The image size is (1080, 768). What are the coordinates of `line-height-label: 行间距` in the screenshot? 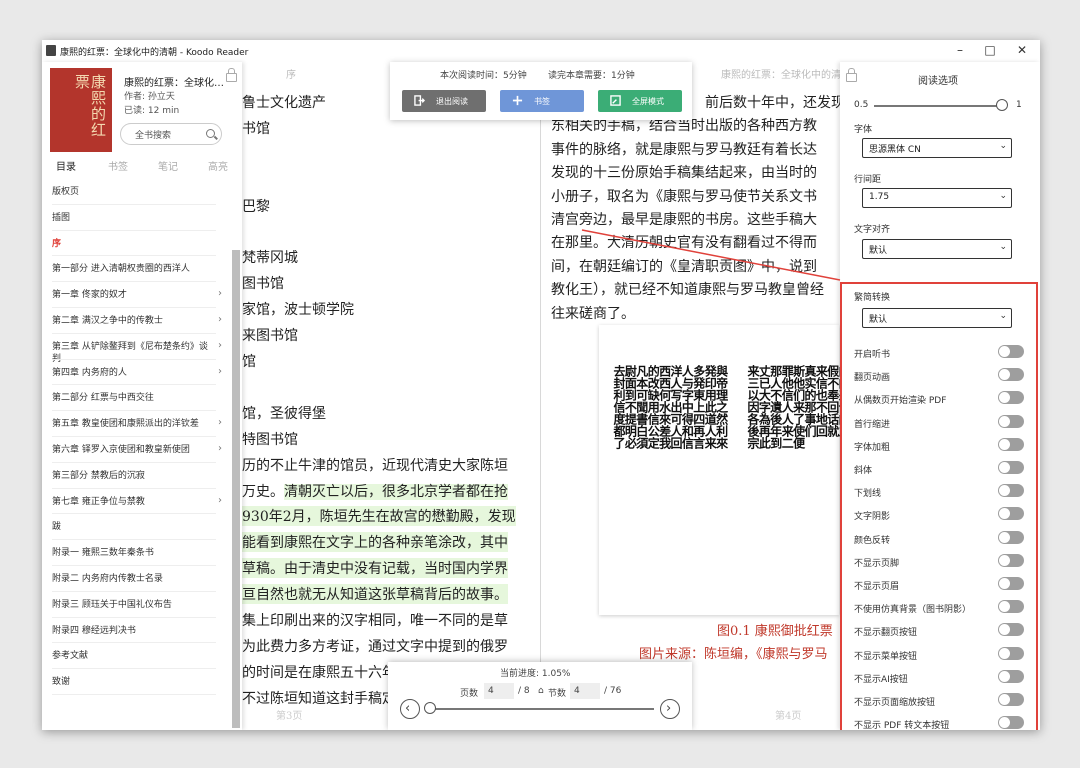 It's located at (868, 180).